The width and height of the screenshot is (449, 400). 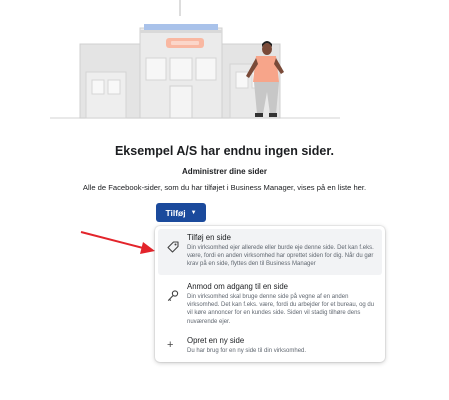 What do you see at coordinates (117, 242) in the screenshot?
I see `red-arrow-annotation` at bounding box center [117, 242].